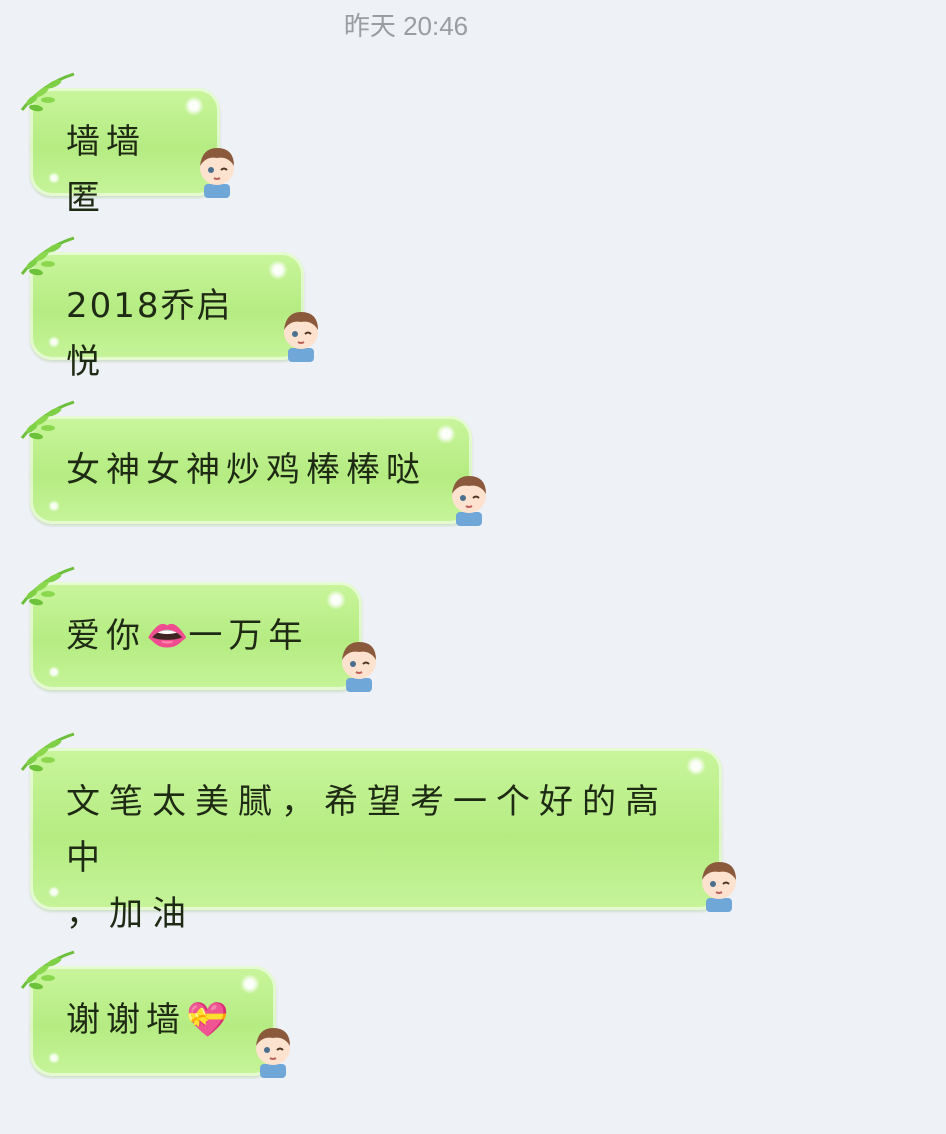  What do you see at coordinates (149, 334) in the screenshot?
I see `message-text: 2018乔启悦` at bounding box center [149, 334].